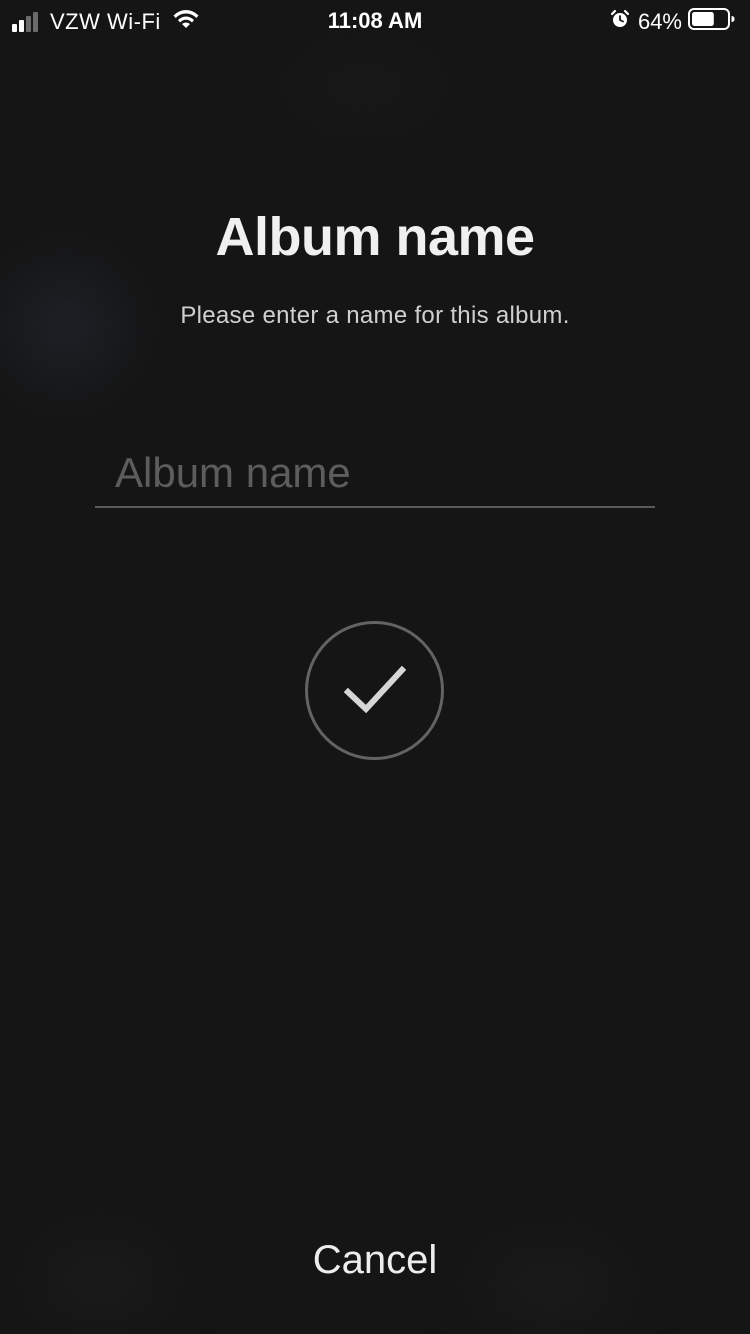 The width and height of the screenshot is (750, 1334). What do you see at coordinates (712, 22) in the screenshot?
I see `battery-icon` at bounding box center [712, 22].